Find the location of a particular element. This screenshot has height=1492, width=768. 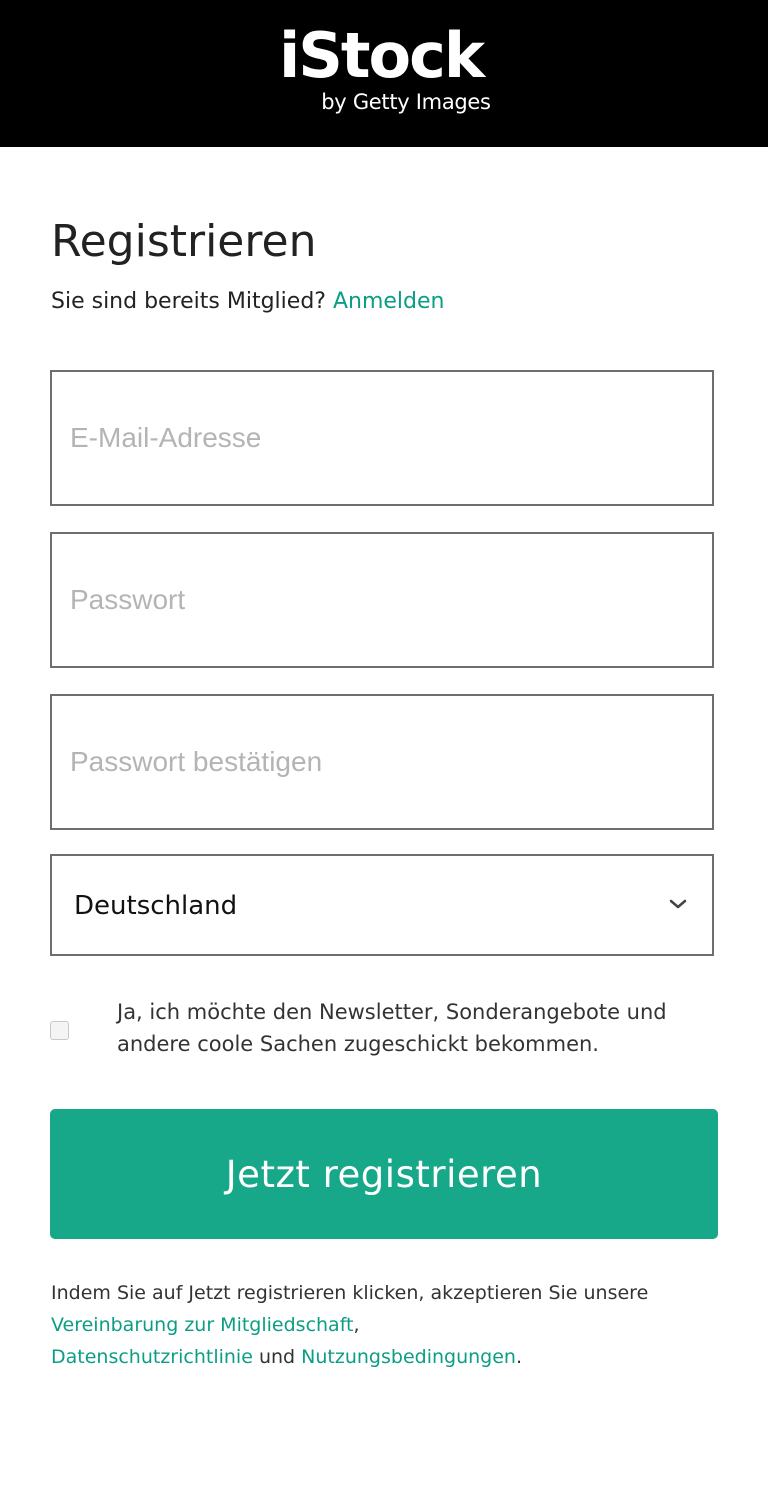

page-title: Registrieren is located at coordinates (184, 241).